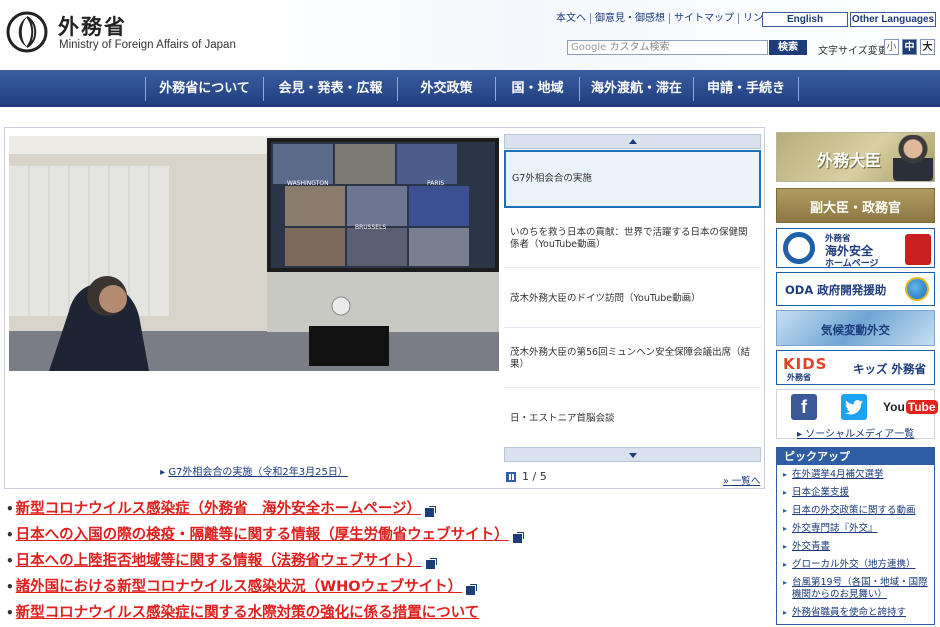 This screenshot has height=627, width=940. I want to click on pickup-item-label: 外交専門誌『外交』, so click(835, 528).